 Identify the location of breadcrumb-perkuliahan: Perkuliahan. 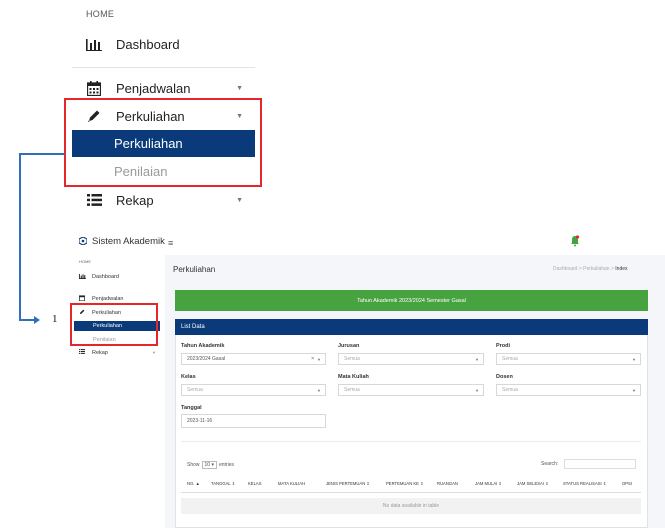
(596, 269).